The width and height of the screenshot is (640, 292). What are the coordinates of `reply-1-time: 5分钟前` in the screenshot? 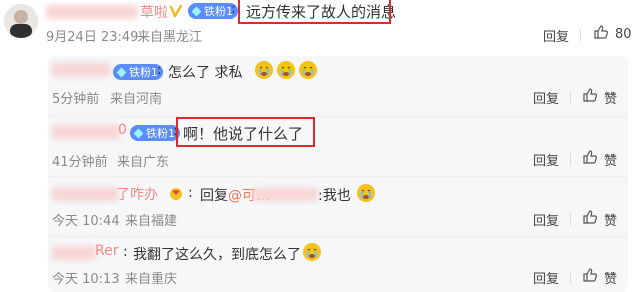 It's located at (76, 99).